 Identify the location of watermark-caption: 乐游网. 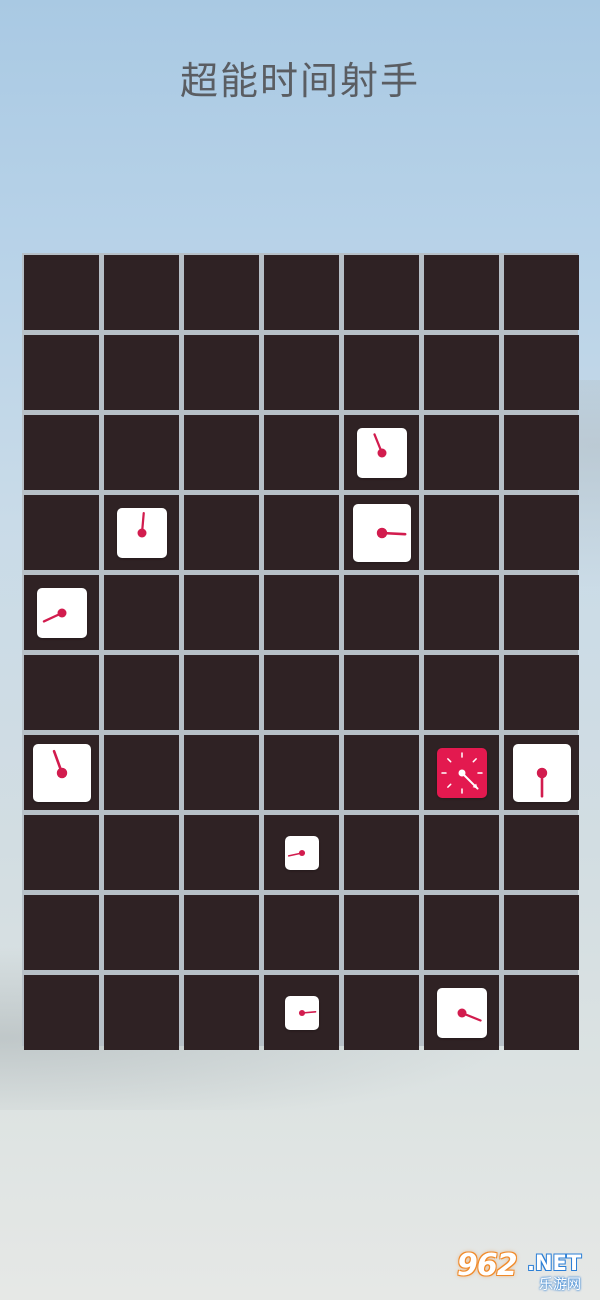
(560, 1285).